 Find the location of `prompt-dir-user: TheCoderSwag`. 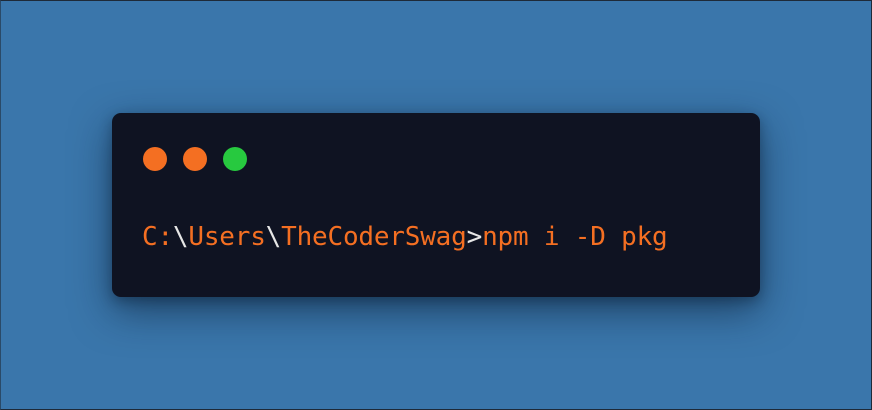

prompt-dir-user: TheCoderSwag is located at coordinates (374, 237).